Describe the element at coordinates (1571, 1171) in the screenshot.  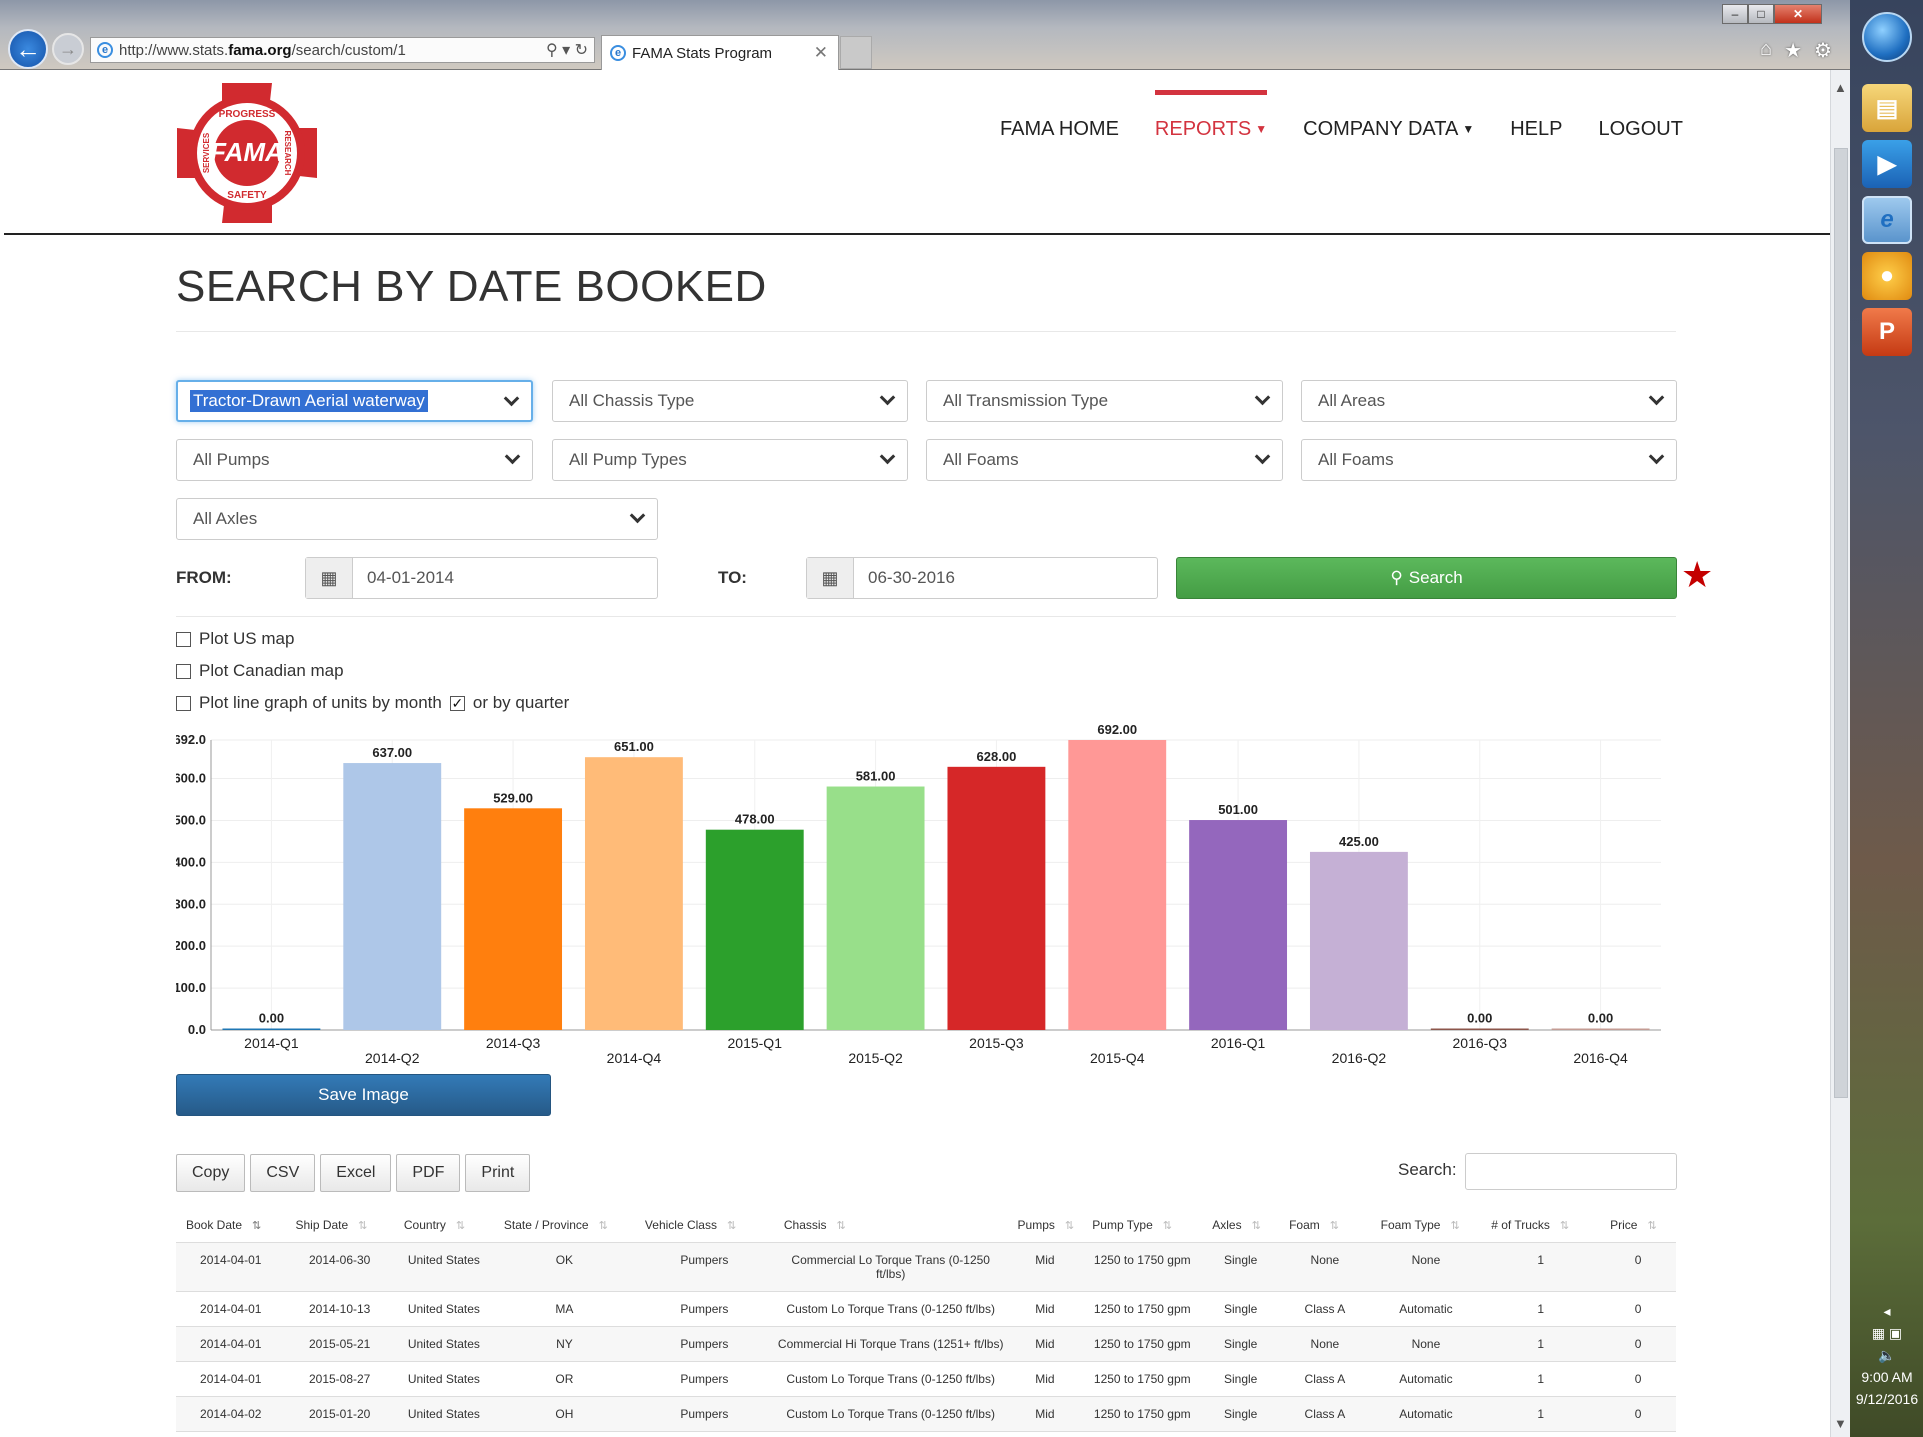
I see `table-search-input` at that location.